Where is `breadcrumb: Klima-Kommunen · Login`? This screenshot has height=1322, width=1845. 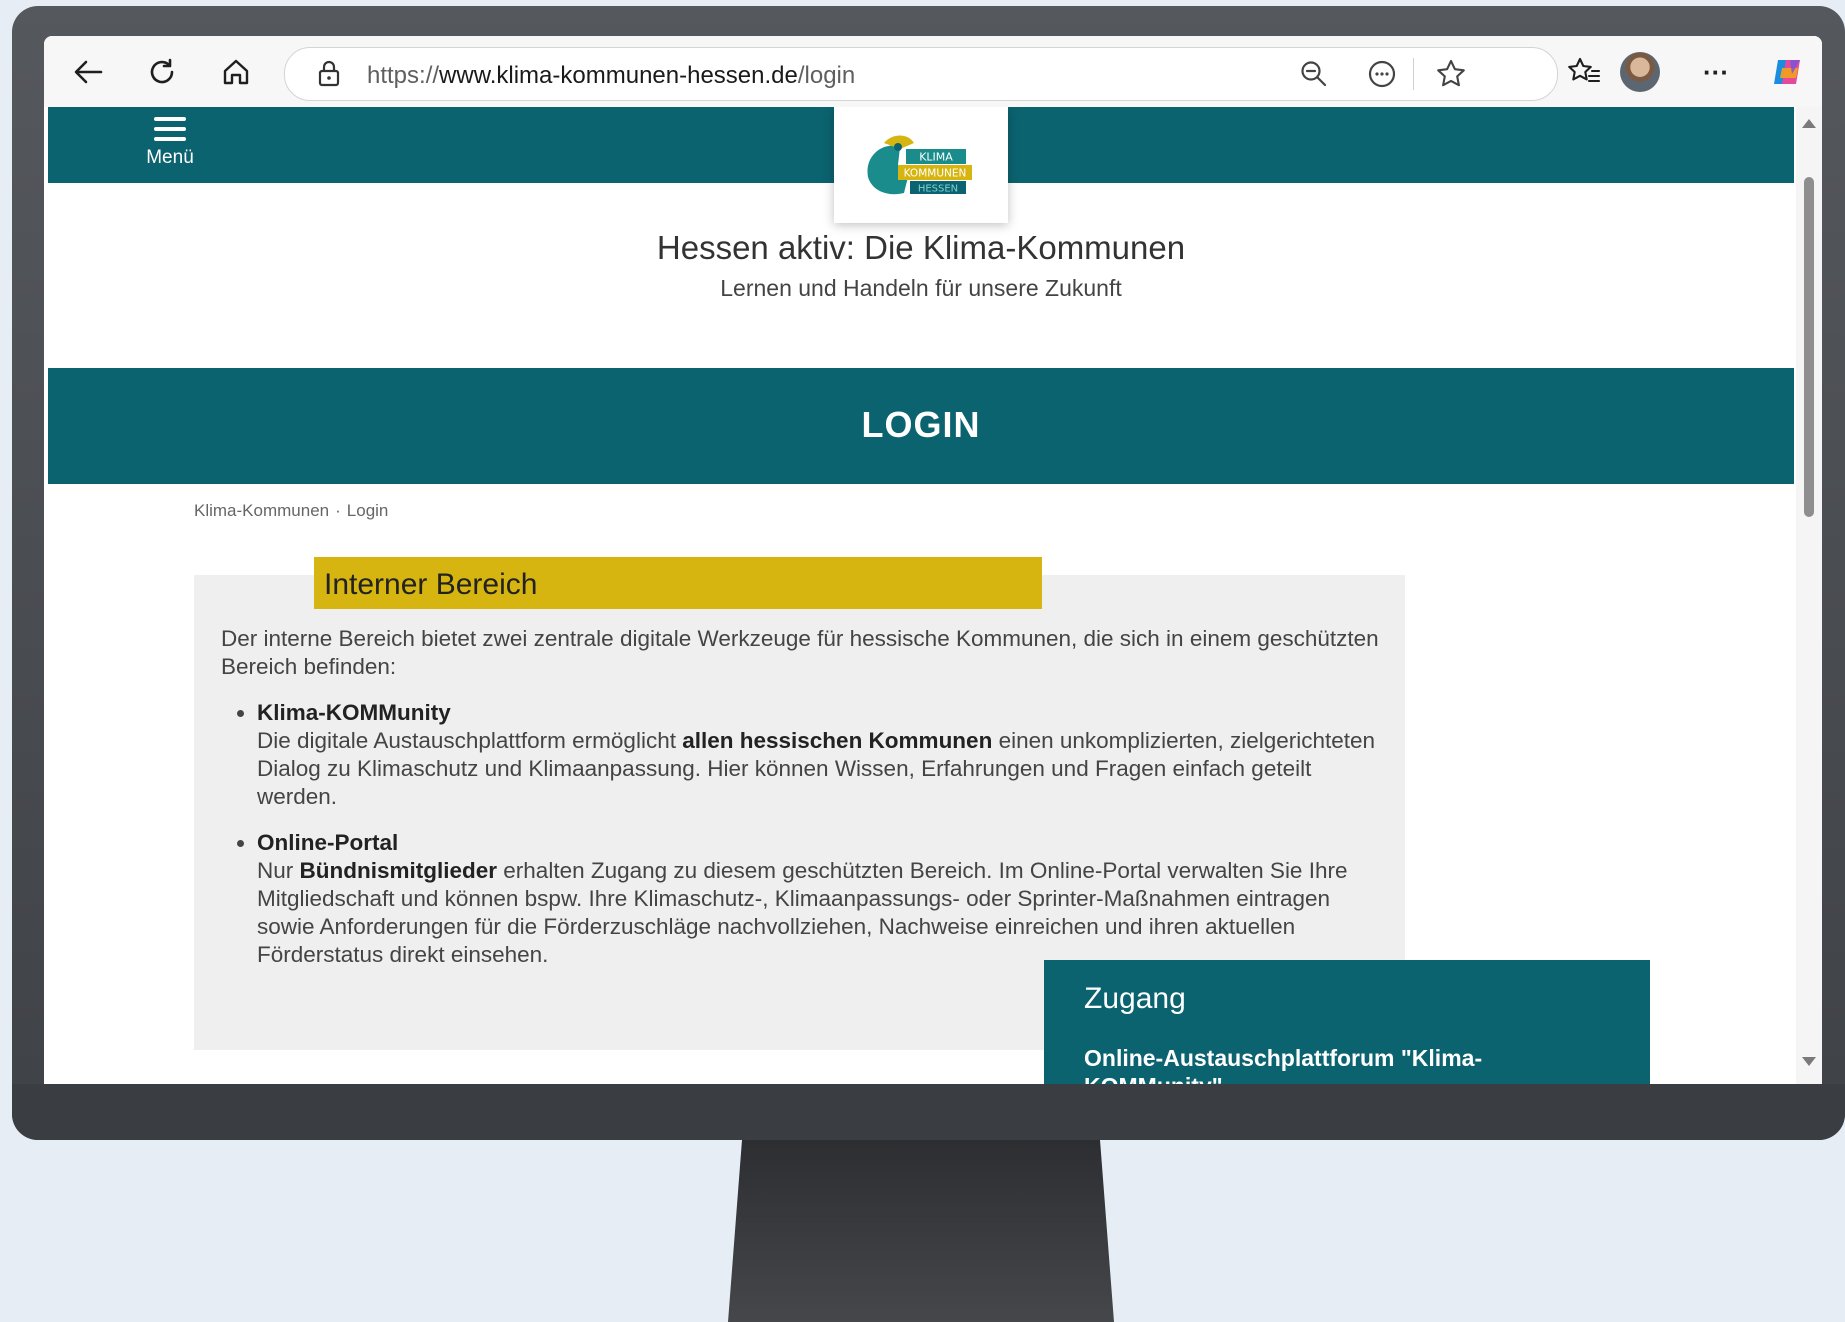 breadcrumb: Klima-Kommunen · Login is located at coordinates (294, 511).